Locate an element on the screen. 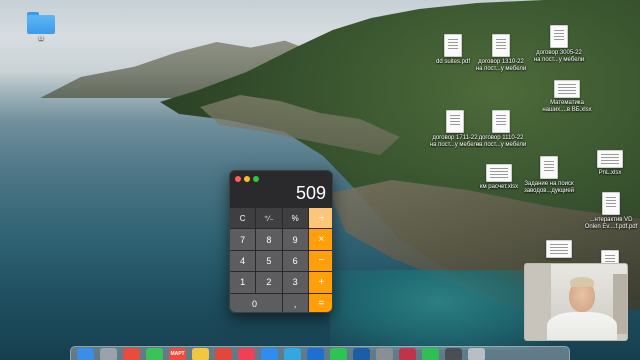 This screenshot has width=640, height=360. desktop-file-label: договор 3005-22 на пост...у мебели is located at coordinates (559, 56).